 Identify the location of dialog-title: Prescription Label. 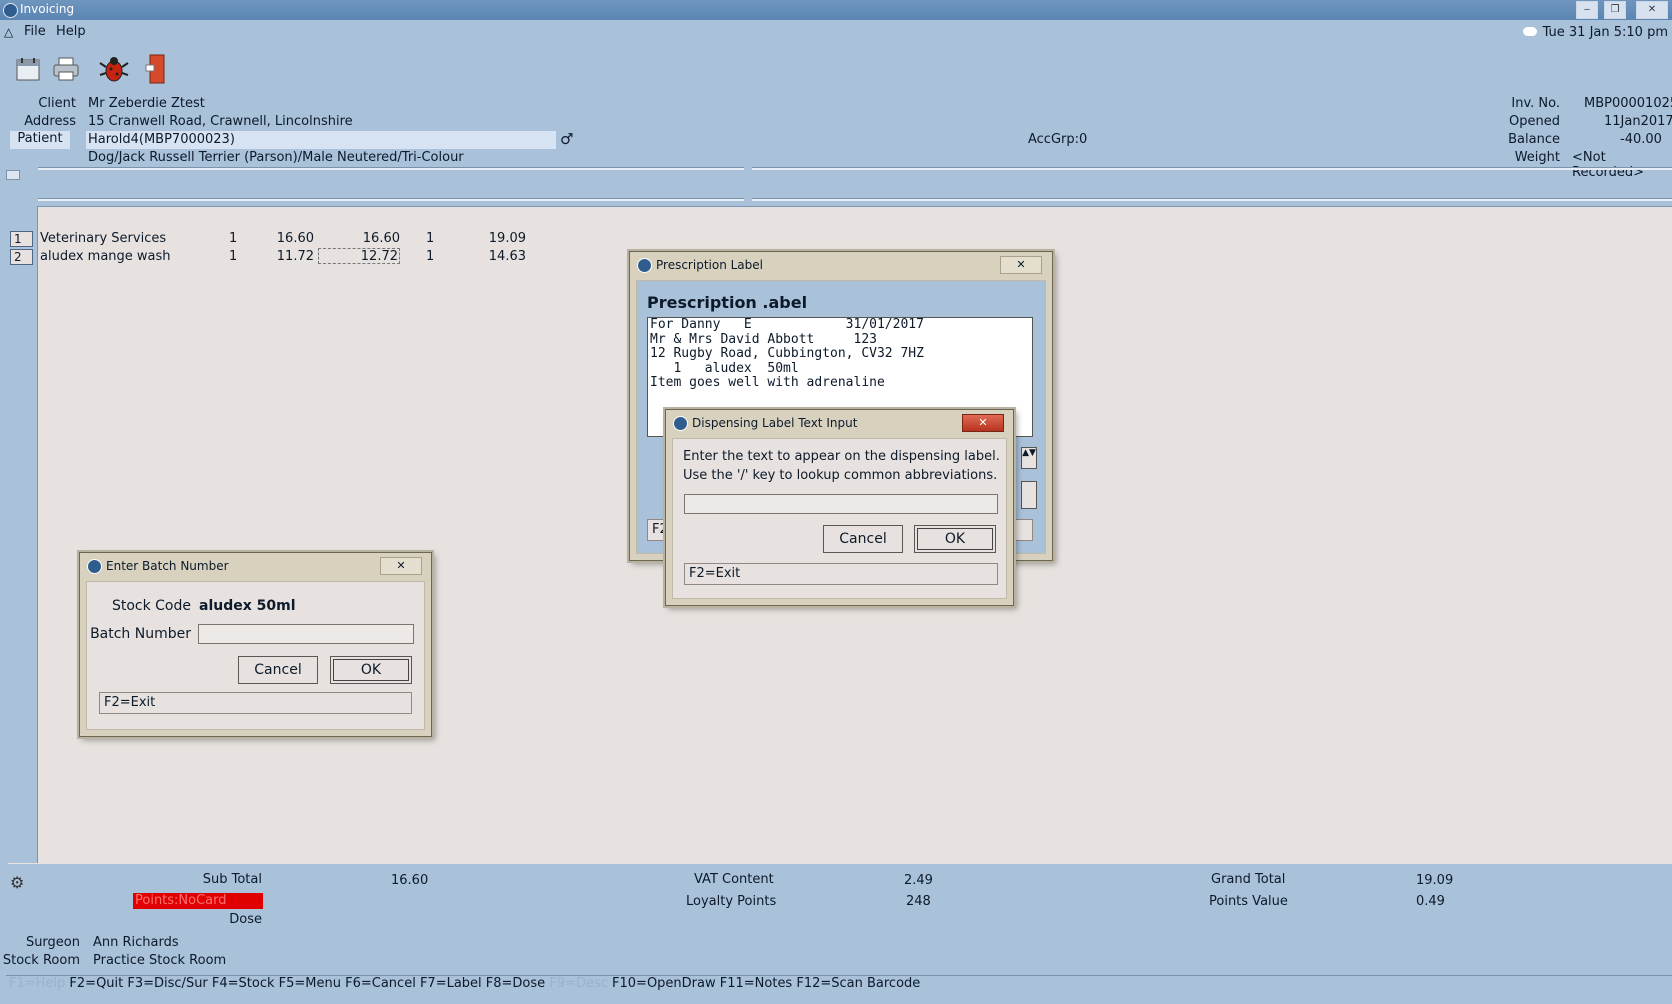
(709, 265).